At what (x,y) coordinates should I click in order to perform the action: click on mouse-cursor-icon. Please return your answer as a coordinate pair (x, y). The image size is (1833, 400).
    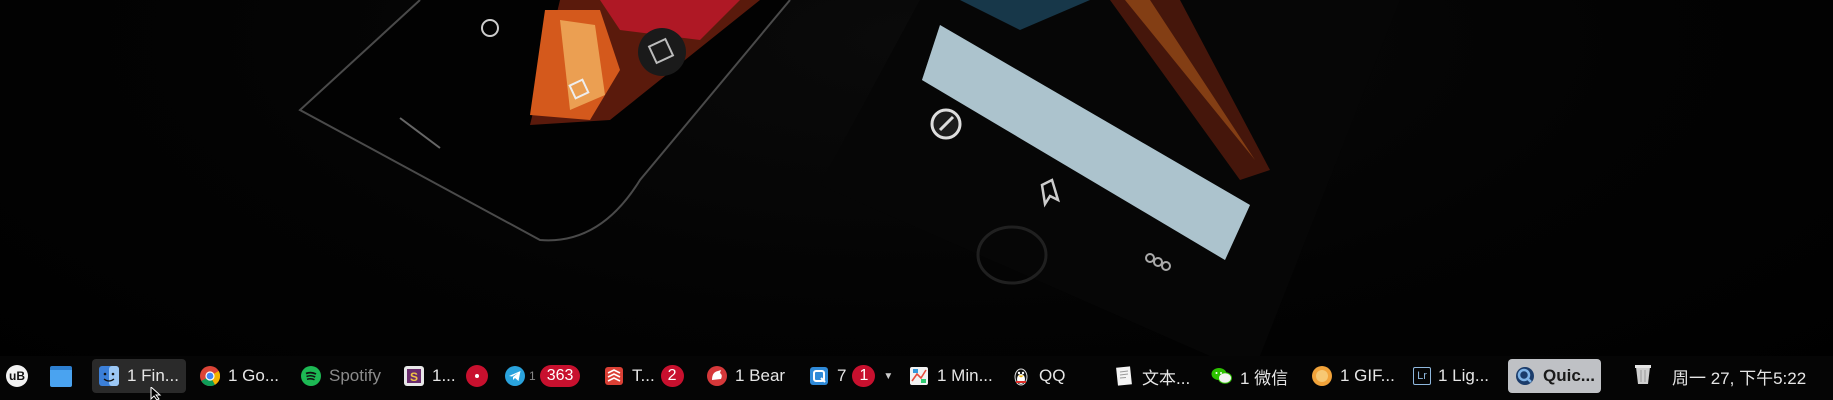
    Looking at the image, I should click on (156, 393).